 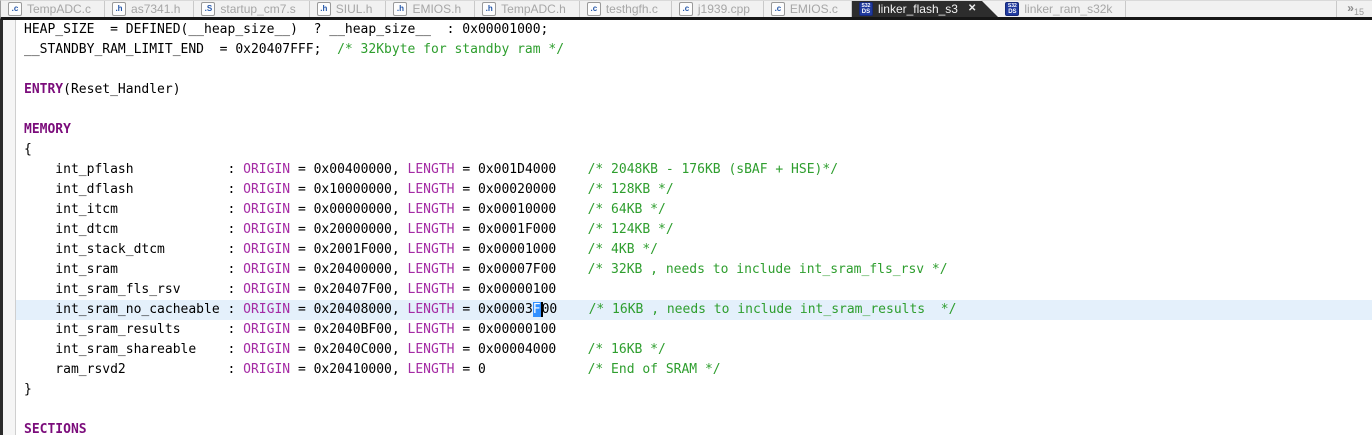 I want to click on code-line: }, so click(x=687, y=390).